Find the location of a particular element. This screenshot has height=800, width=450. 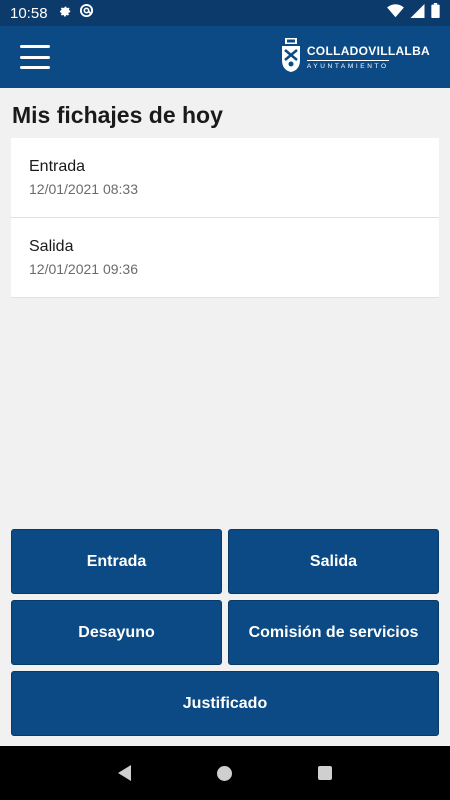

home-icon is located at coordinates (224, 773).